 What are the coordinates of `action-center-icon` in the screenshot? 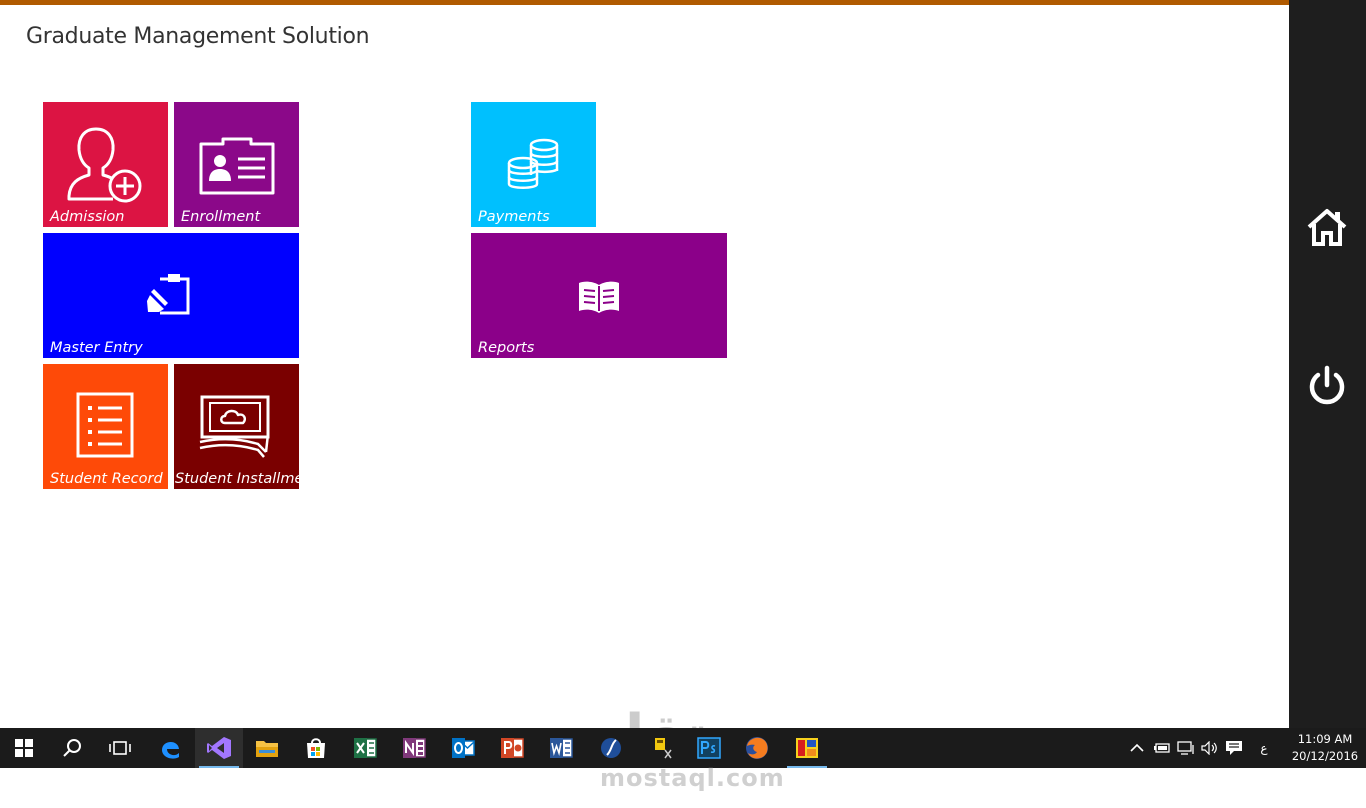 It's located at (1234, 748).